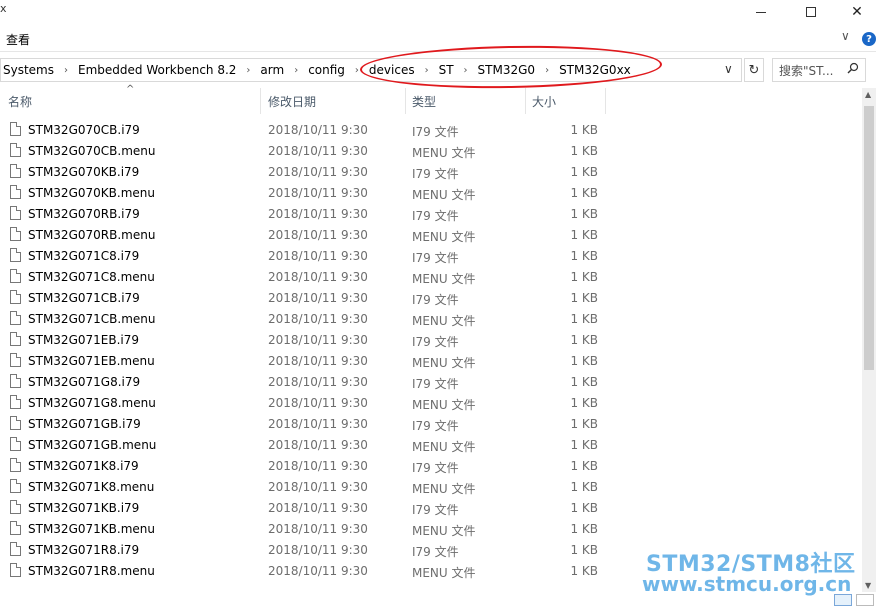 Image resolution: width=876 pixels, height=606 pixels. What do you see at coordinates (84, 340) in the screenshot?
I see `file-name: STM32G071EB.i79` at bounding box center [84, 340].